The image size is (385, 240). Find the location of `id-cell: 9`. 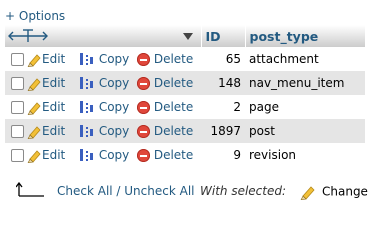

id-cell: 9 is located at coordinates (223, 155).